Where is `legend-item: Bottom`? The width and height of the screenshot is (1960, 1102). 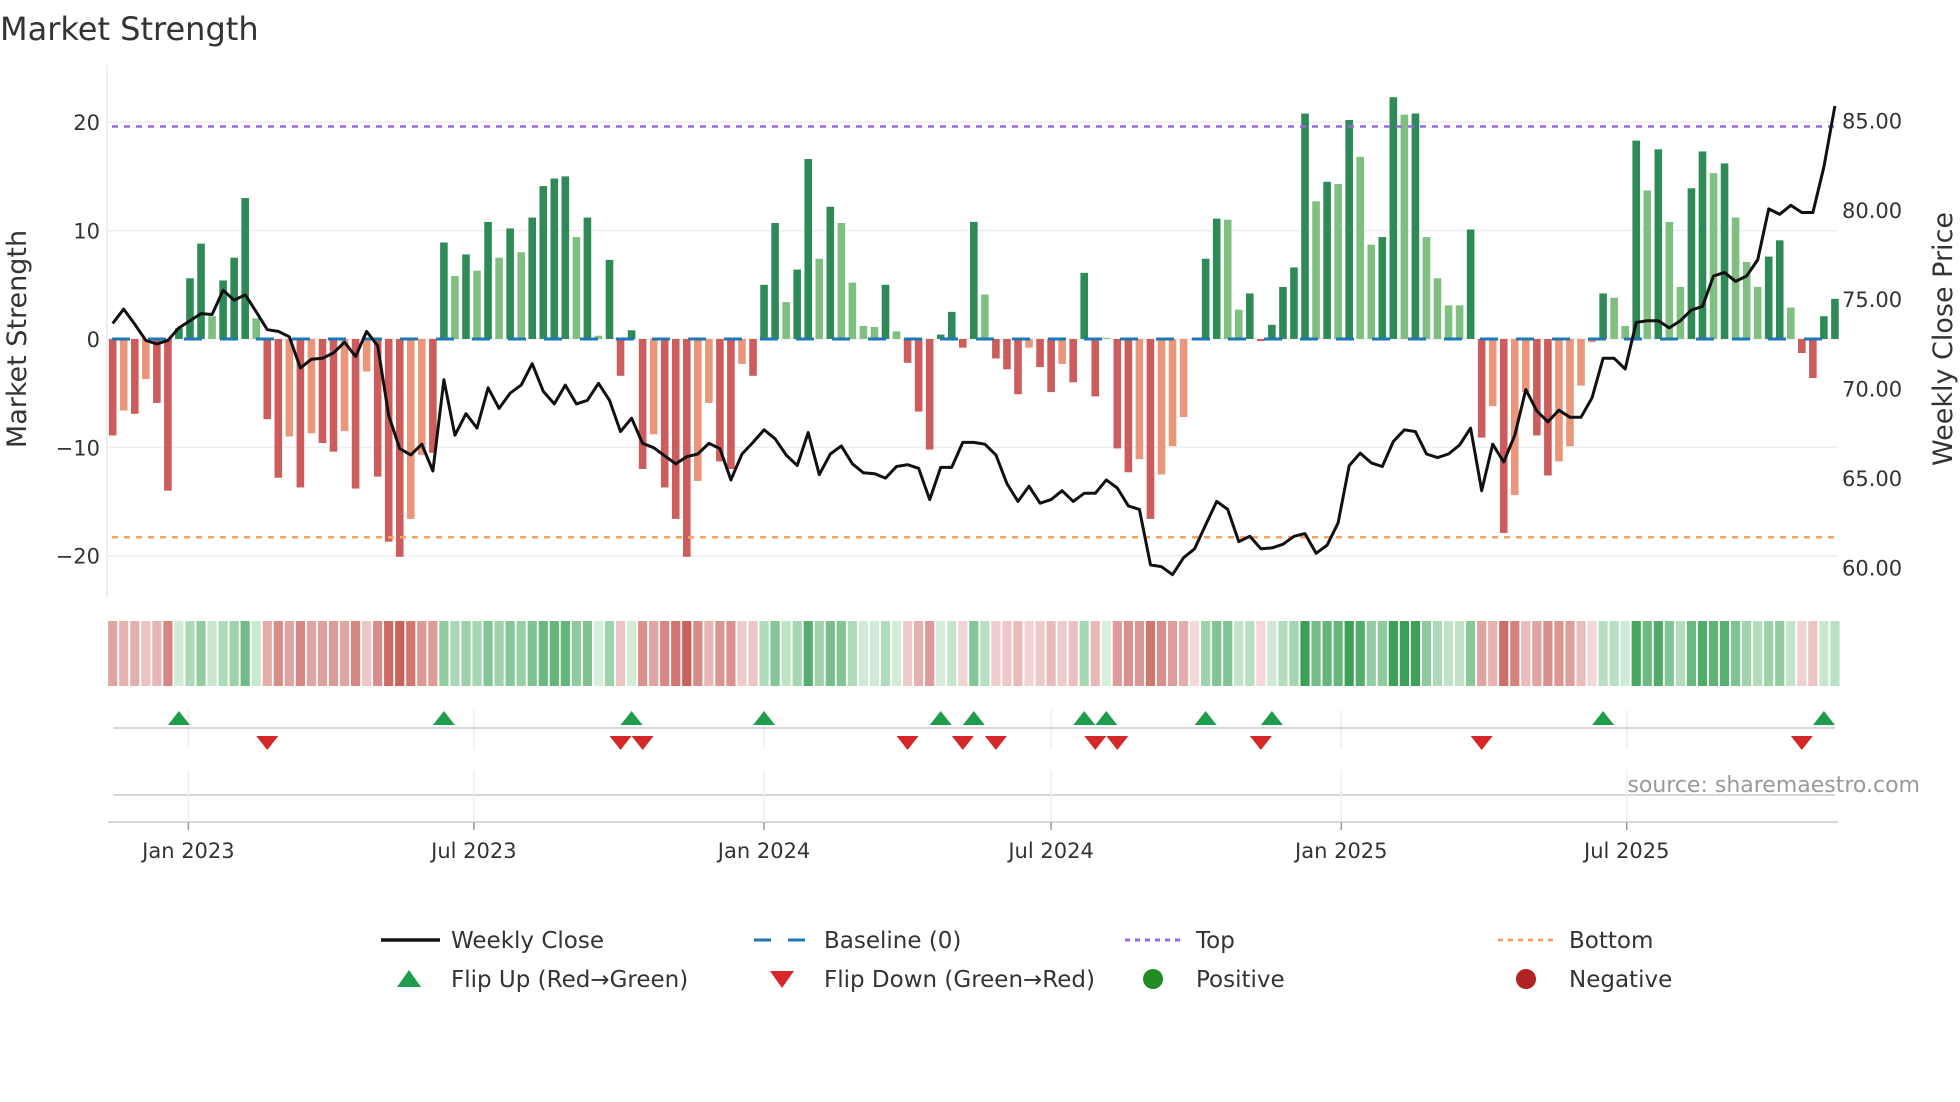 legend-item: Bottom is located at coordinates (1575, 941).